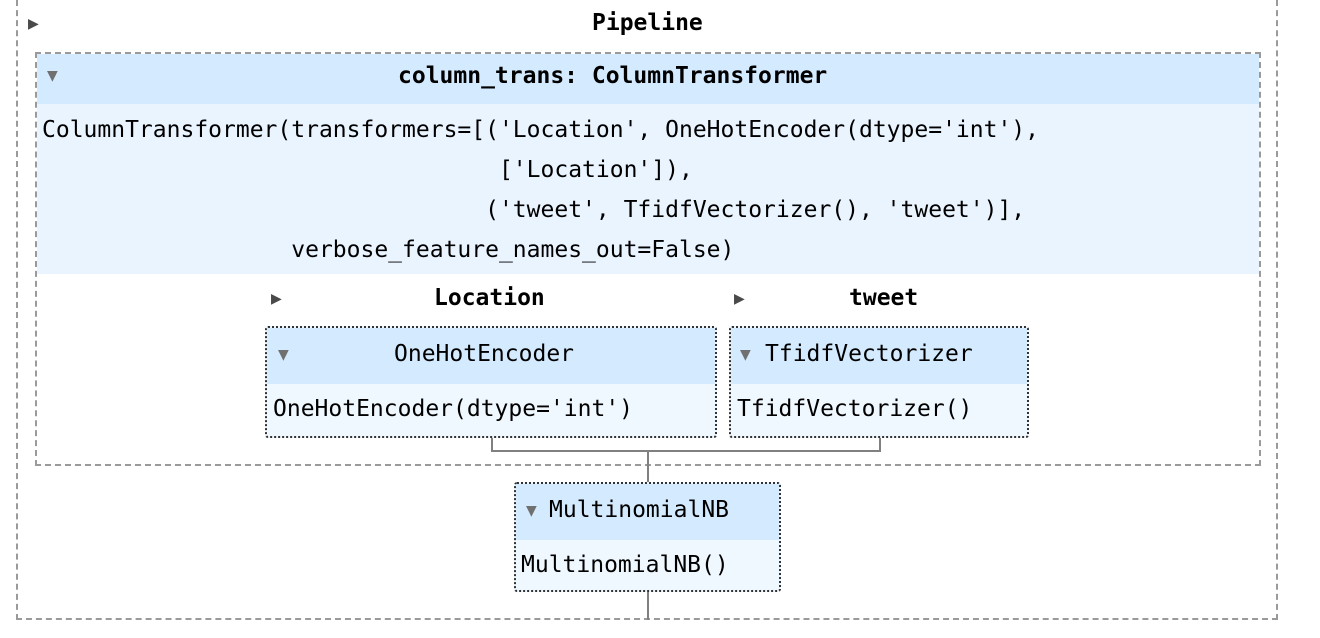 This screenshot has height=638, width=1320. What do you see at coordinates (648, 606) in the screenshot?
I see `connector-classifier-down` at bounding box center [648, 606].